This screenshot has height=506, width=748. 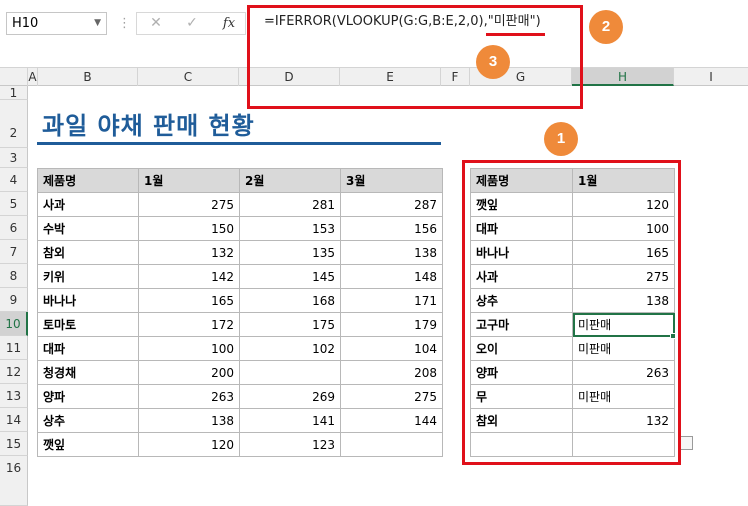 I want to click on header-cell: 제품명, so click(x=88, y=180).